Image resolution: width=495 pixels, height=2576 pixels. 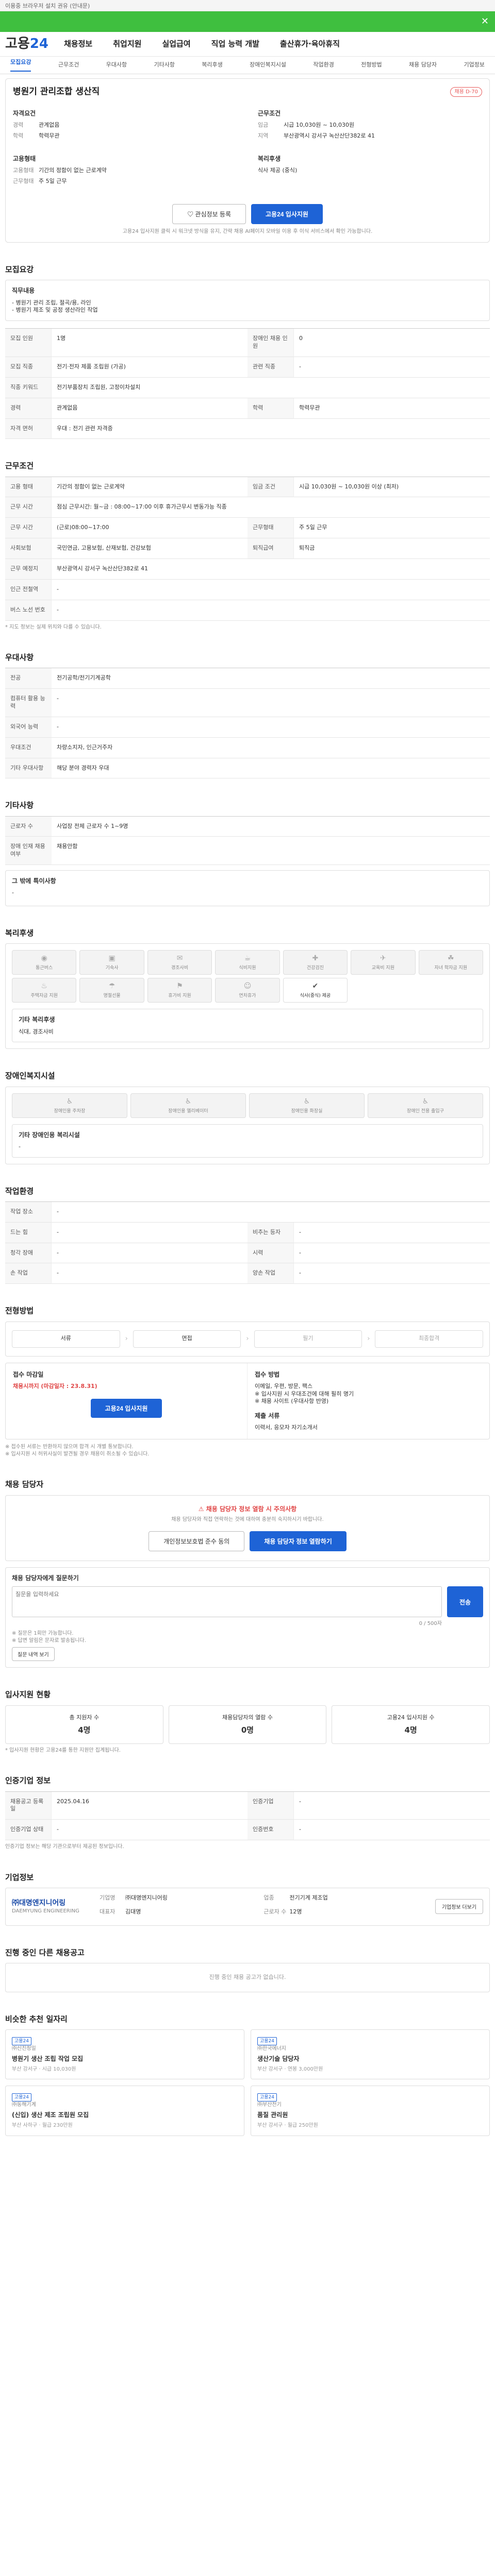 I want to click on recommended-job-card: 고용24 ㈜한국에너지 생산기술 담당자 부산 강서구 · 연봉 3,000만원, so click(x=371, y=2054).